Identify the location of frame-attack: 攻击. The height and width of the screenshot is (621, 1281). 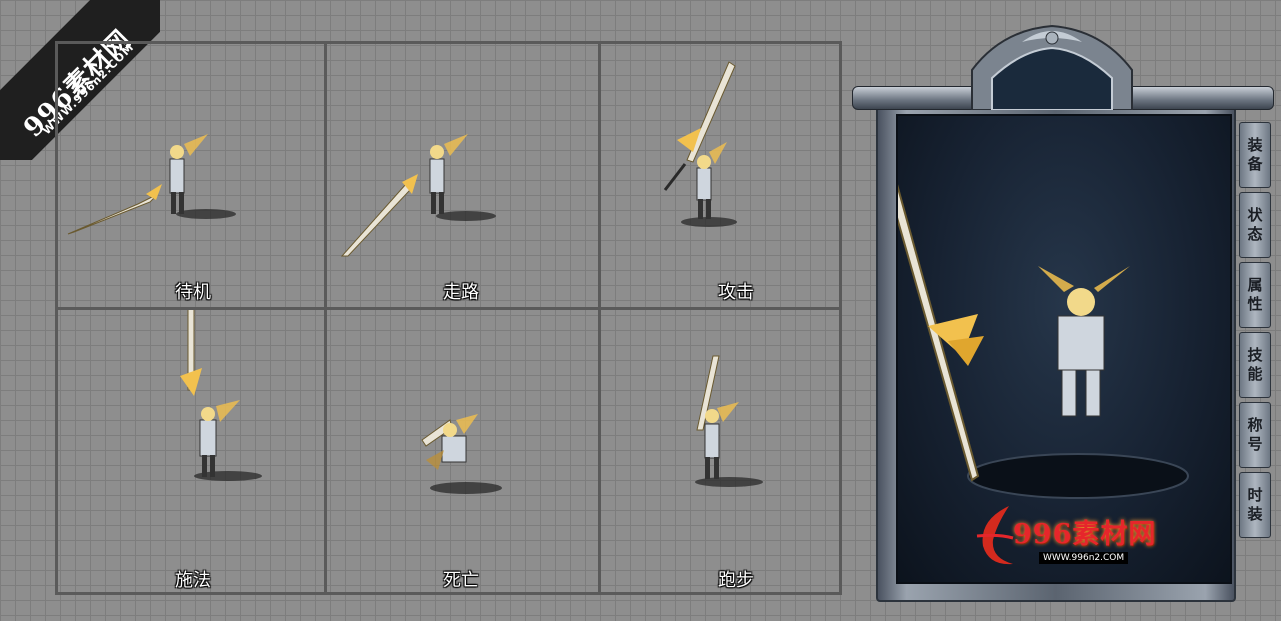
(736, 176).